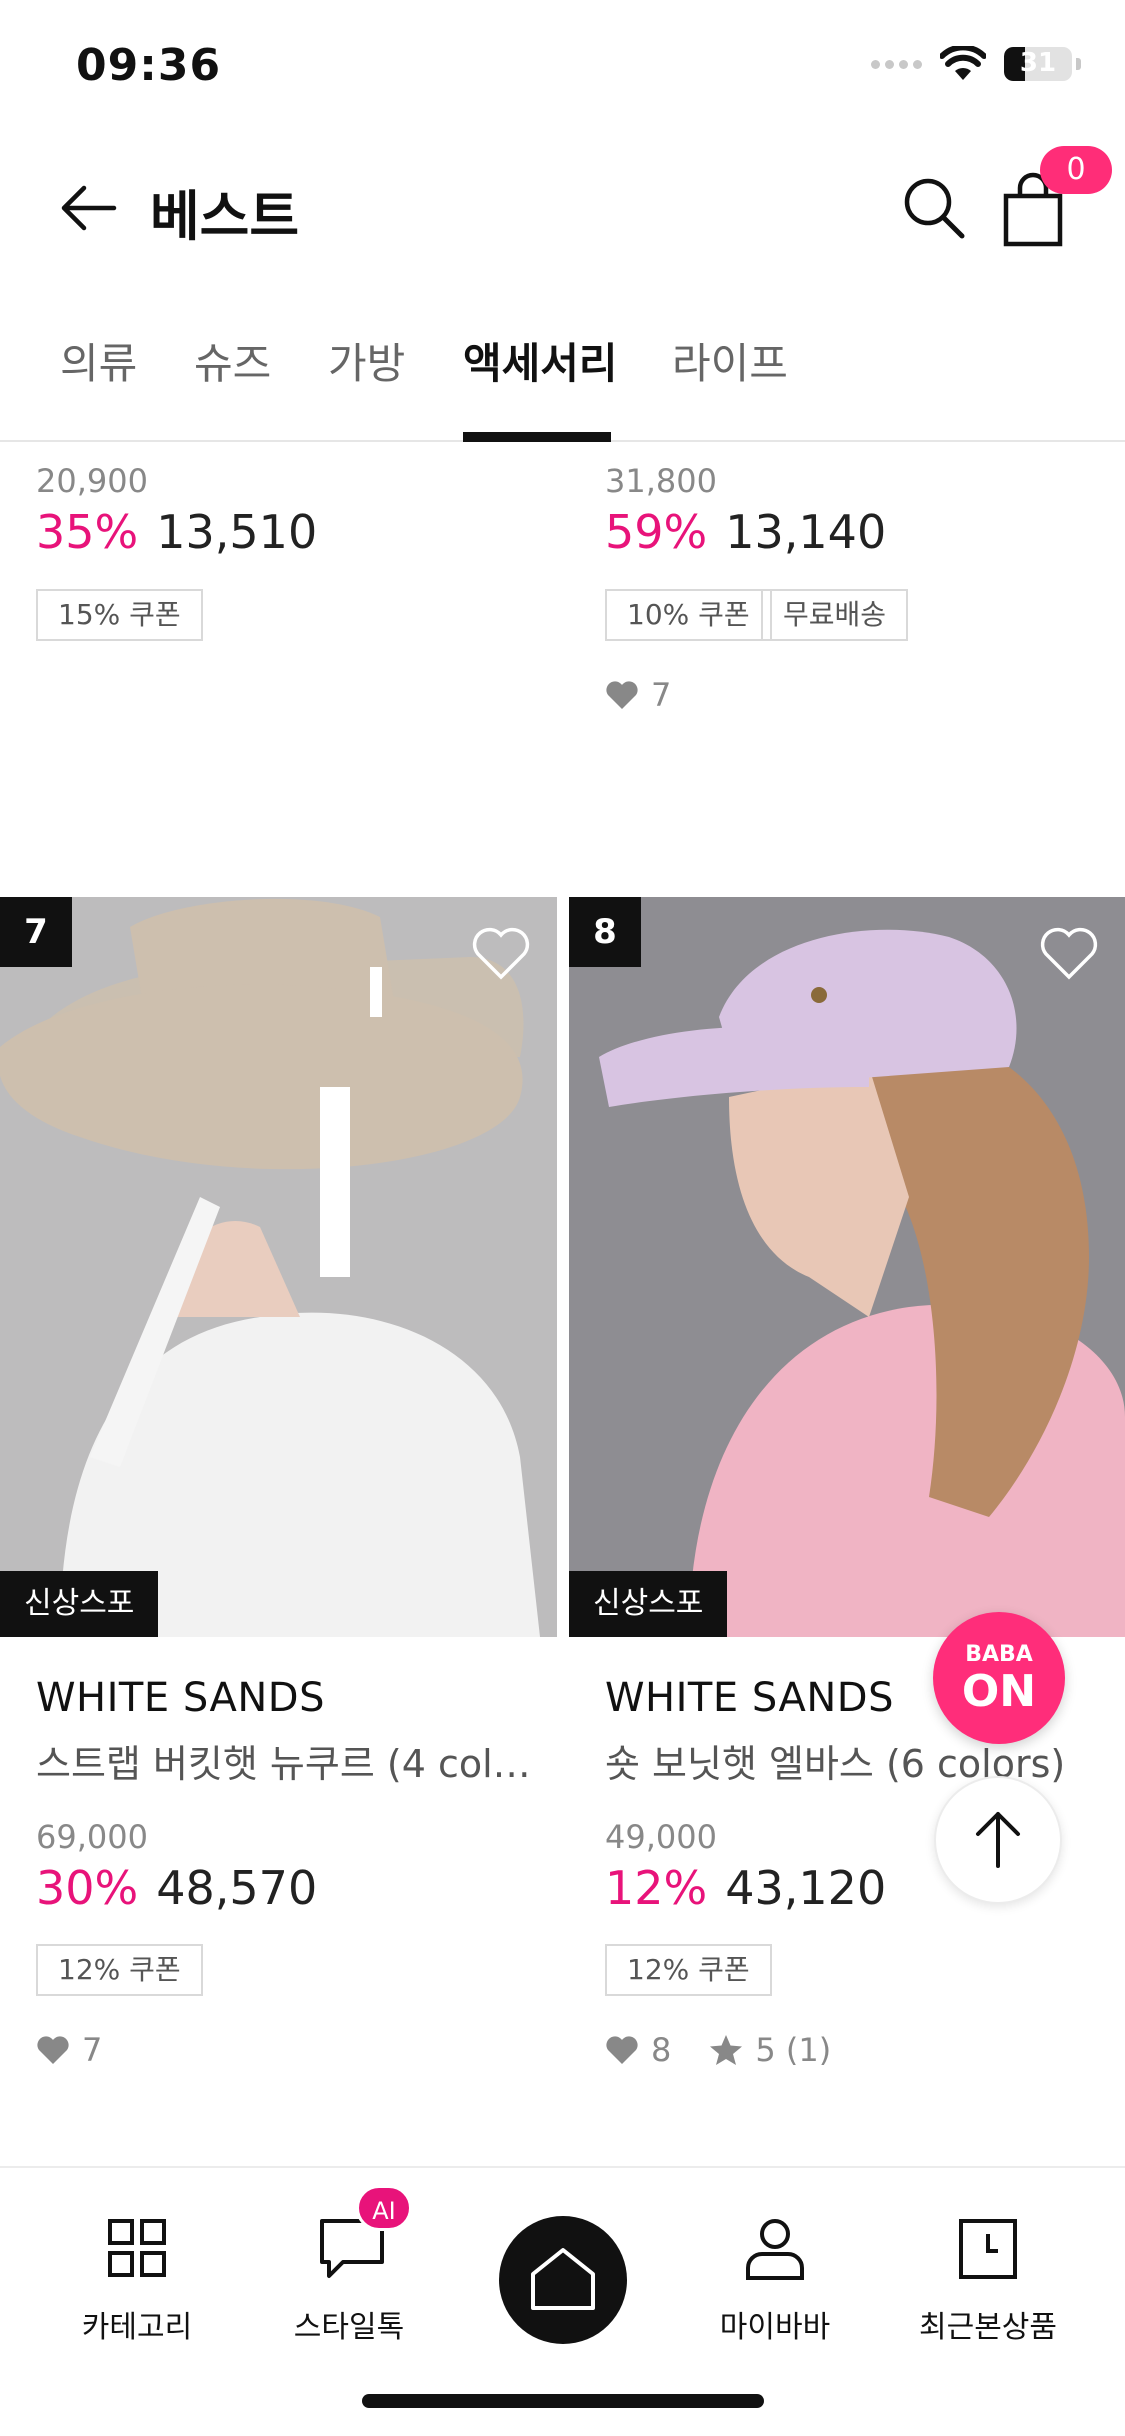 The width and height of the screenshot is (1125, 2436). Describe the element at coordinates (237, 532) in the screenshot. I see `sale-price: 13,510` at that location.